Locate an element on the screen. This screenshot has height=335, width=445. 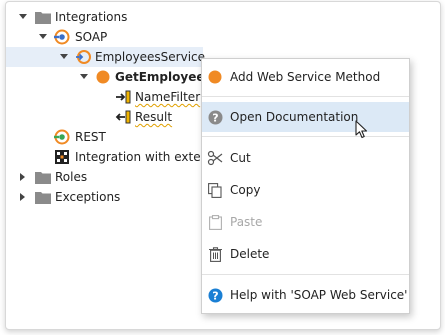
tree-item-label: GetEmployee is located at coordinates (160, 77).